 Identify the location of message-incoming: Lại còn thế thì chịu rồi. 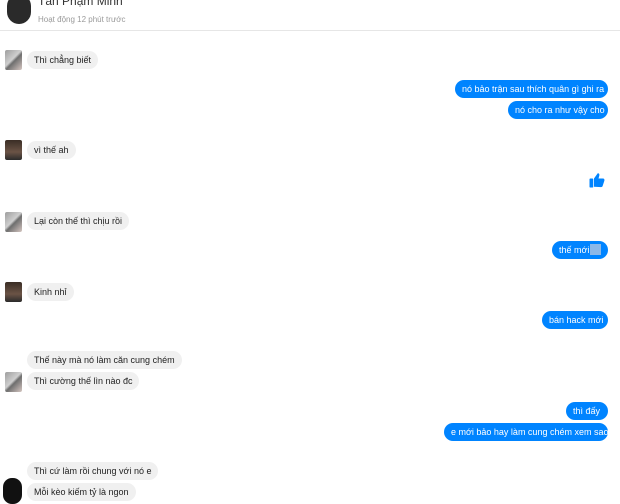
(78, 221).